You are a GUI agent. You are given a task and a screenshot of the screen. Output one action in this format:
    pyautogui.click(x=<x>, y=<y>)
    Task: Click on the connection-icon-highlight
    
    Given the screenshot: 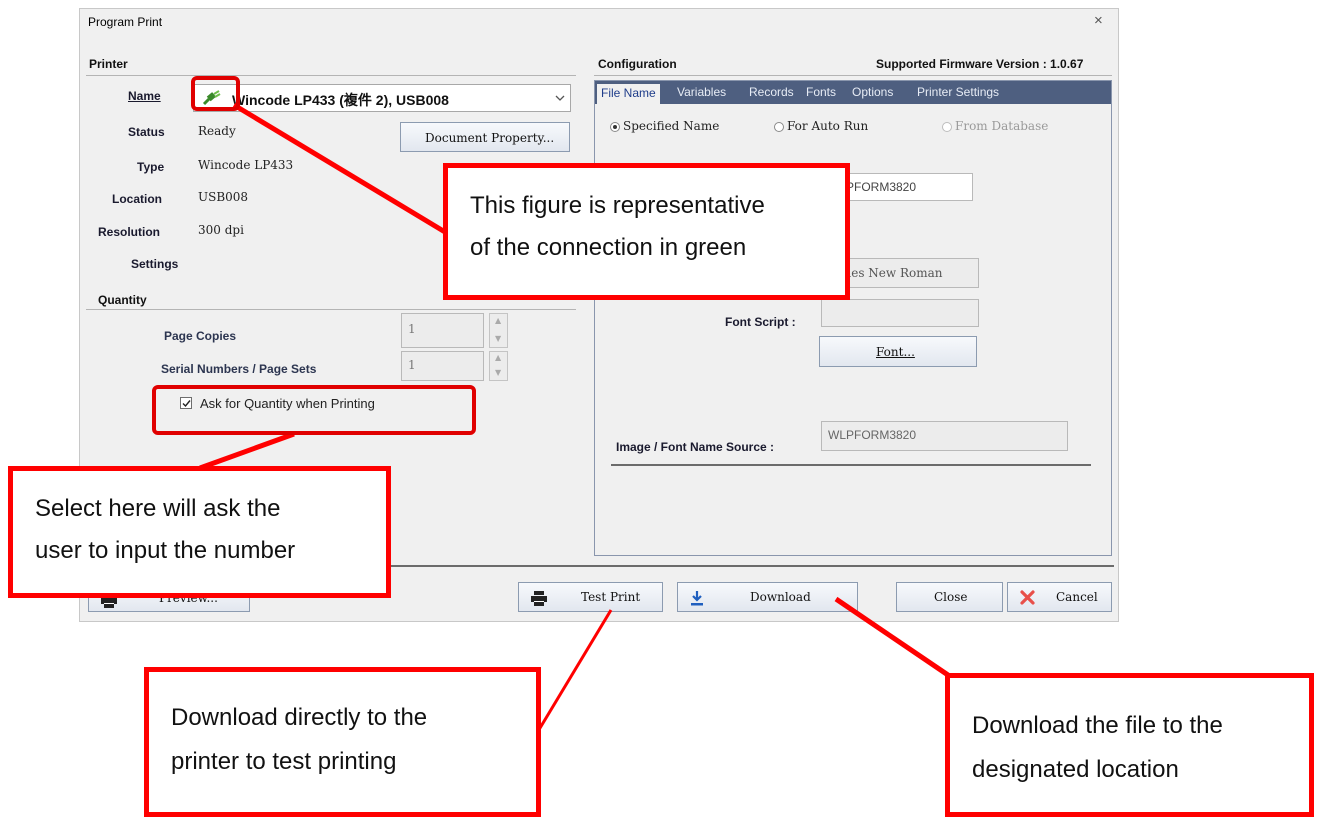 What is the action you would take?
    pyautogui.click(x=215, y=93)
    